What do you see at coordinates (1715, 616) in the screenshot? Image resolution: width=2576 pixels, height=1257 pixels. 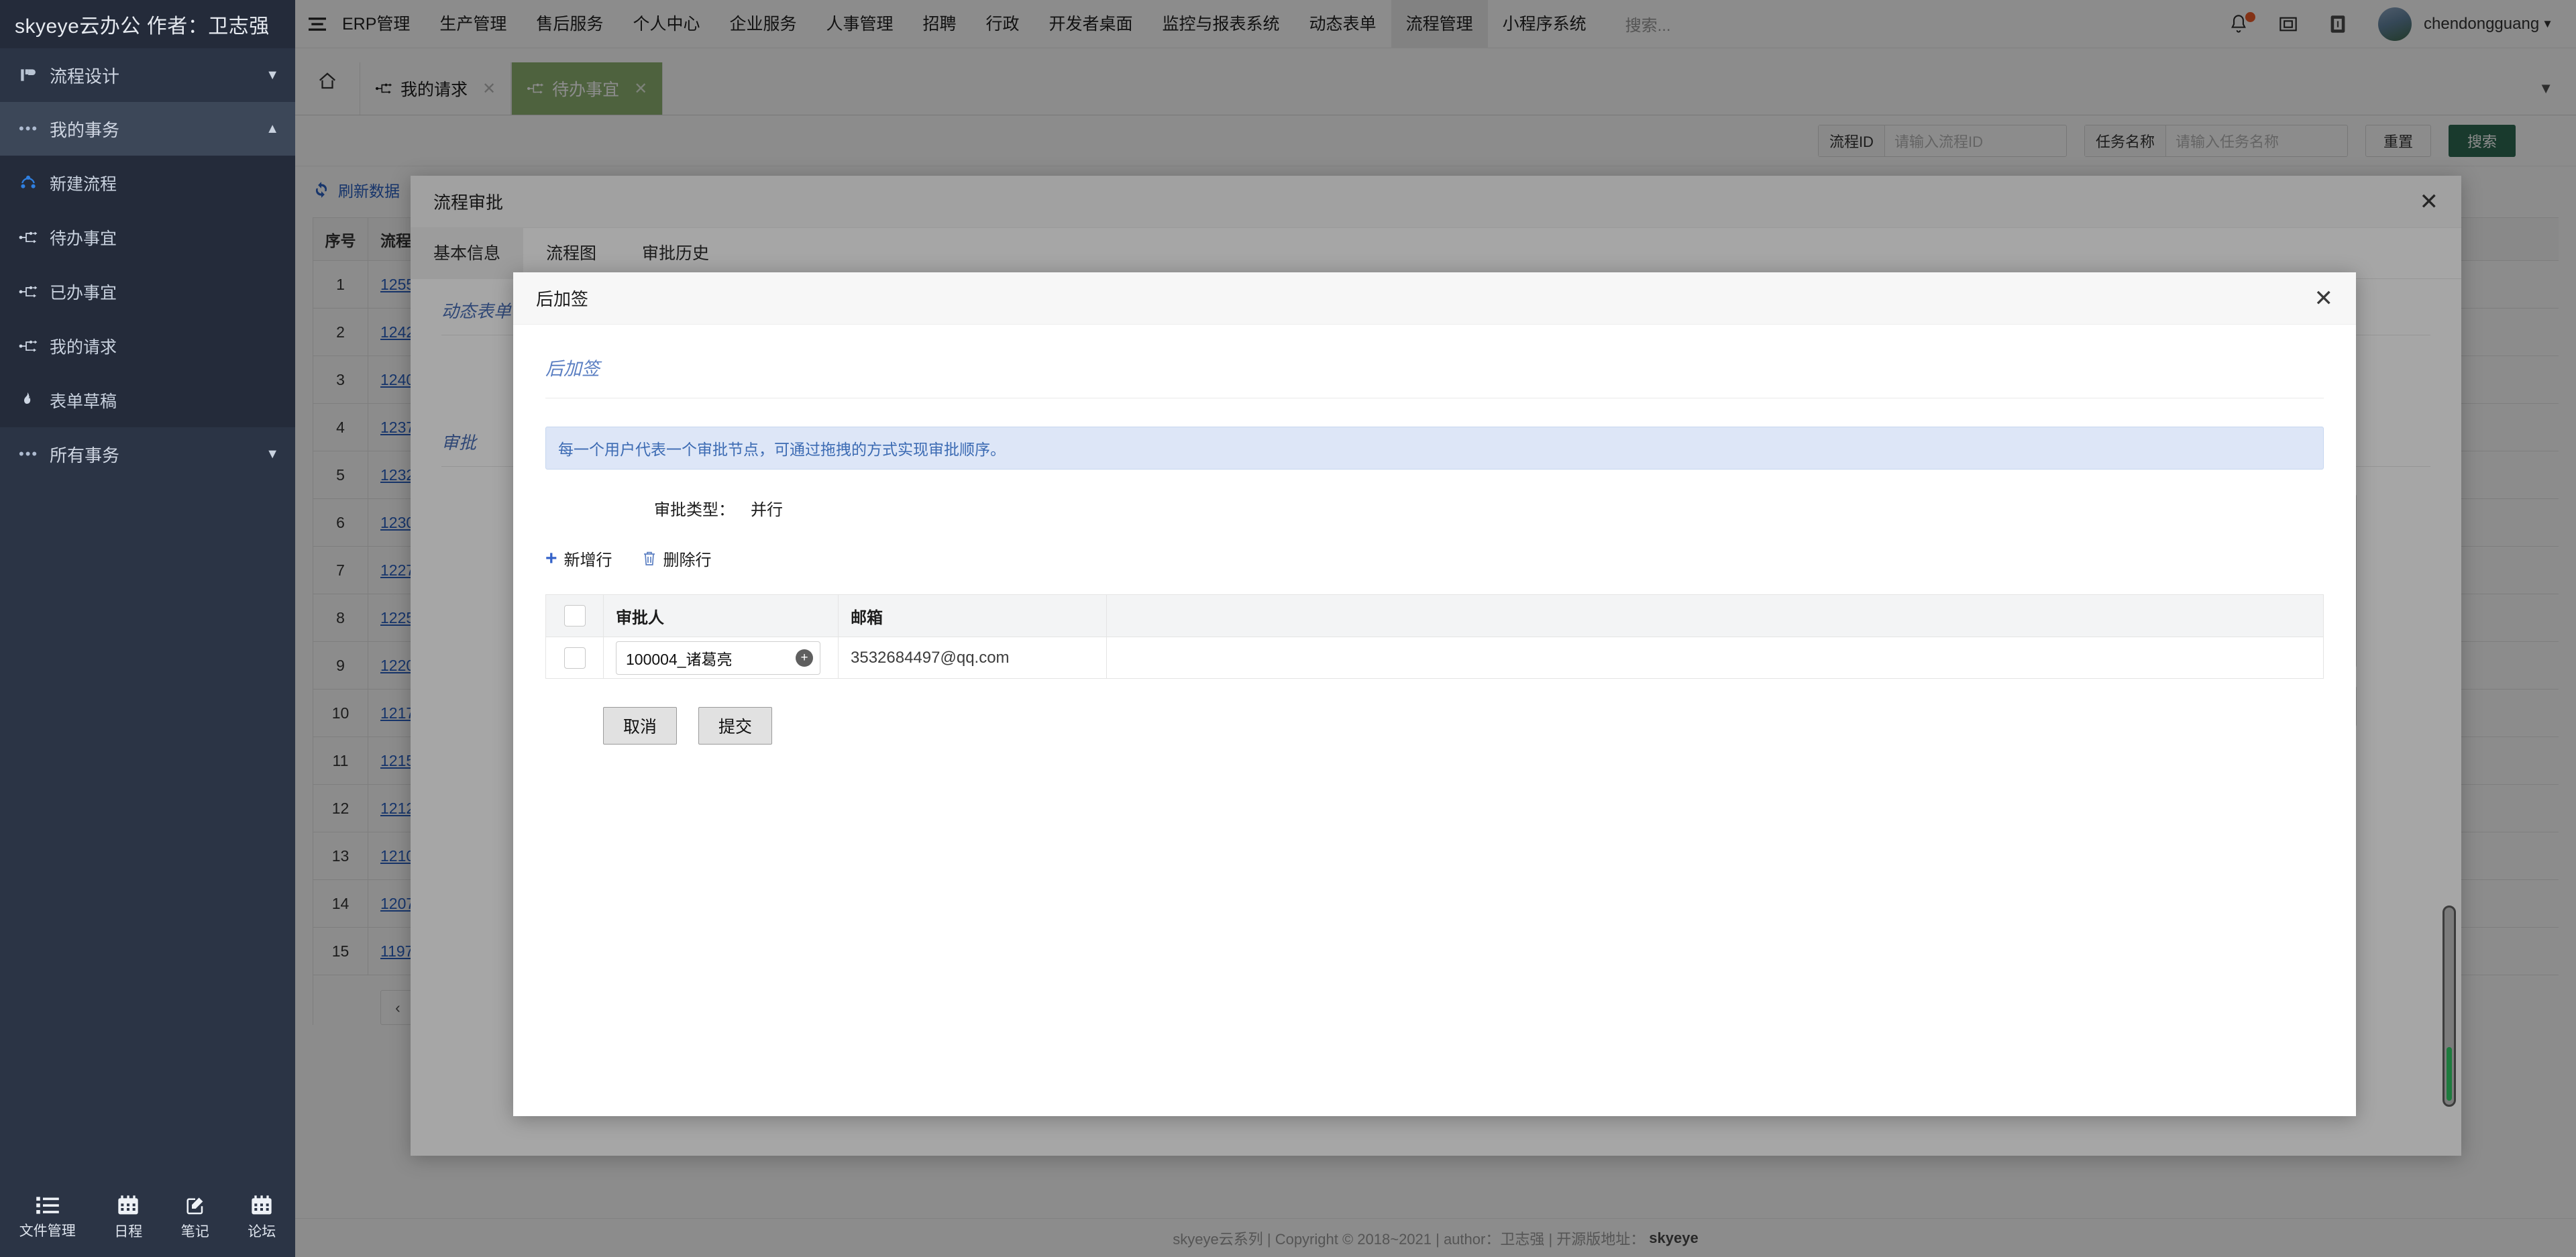 I see `col-extra` at bounding box center [1715, 616].